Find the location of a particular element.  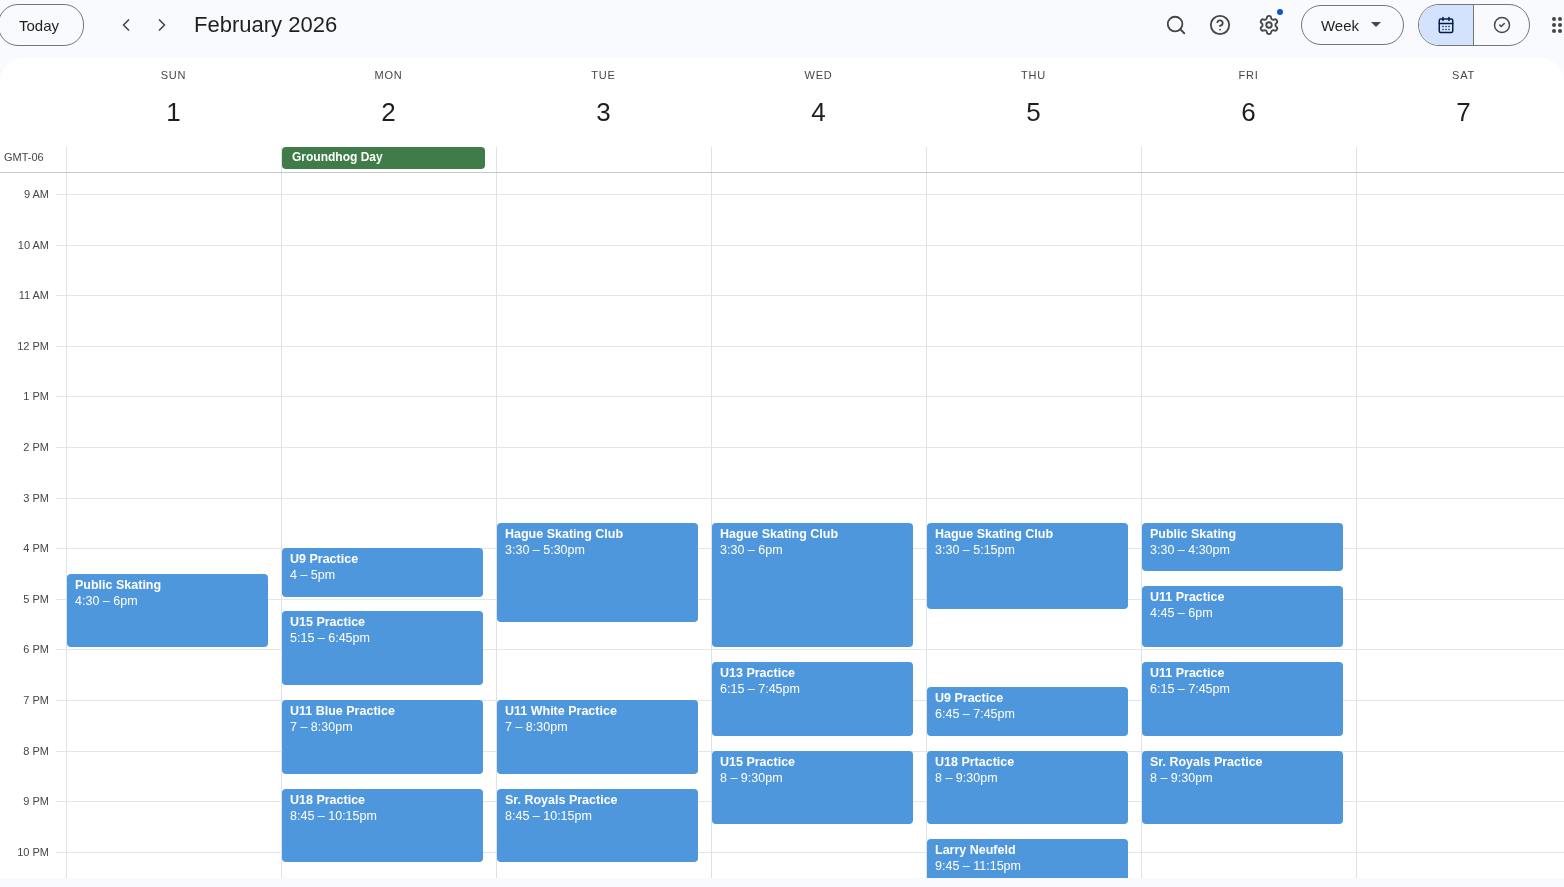

calendar-event: U9 Practice 6:45 – 7:45pm is located at coordinates (1027, 711).